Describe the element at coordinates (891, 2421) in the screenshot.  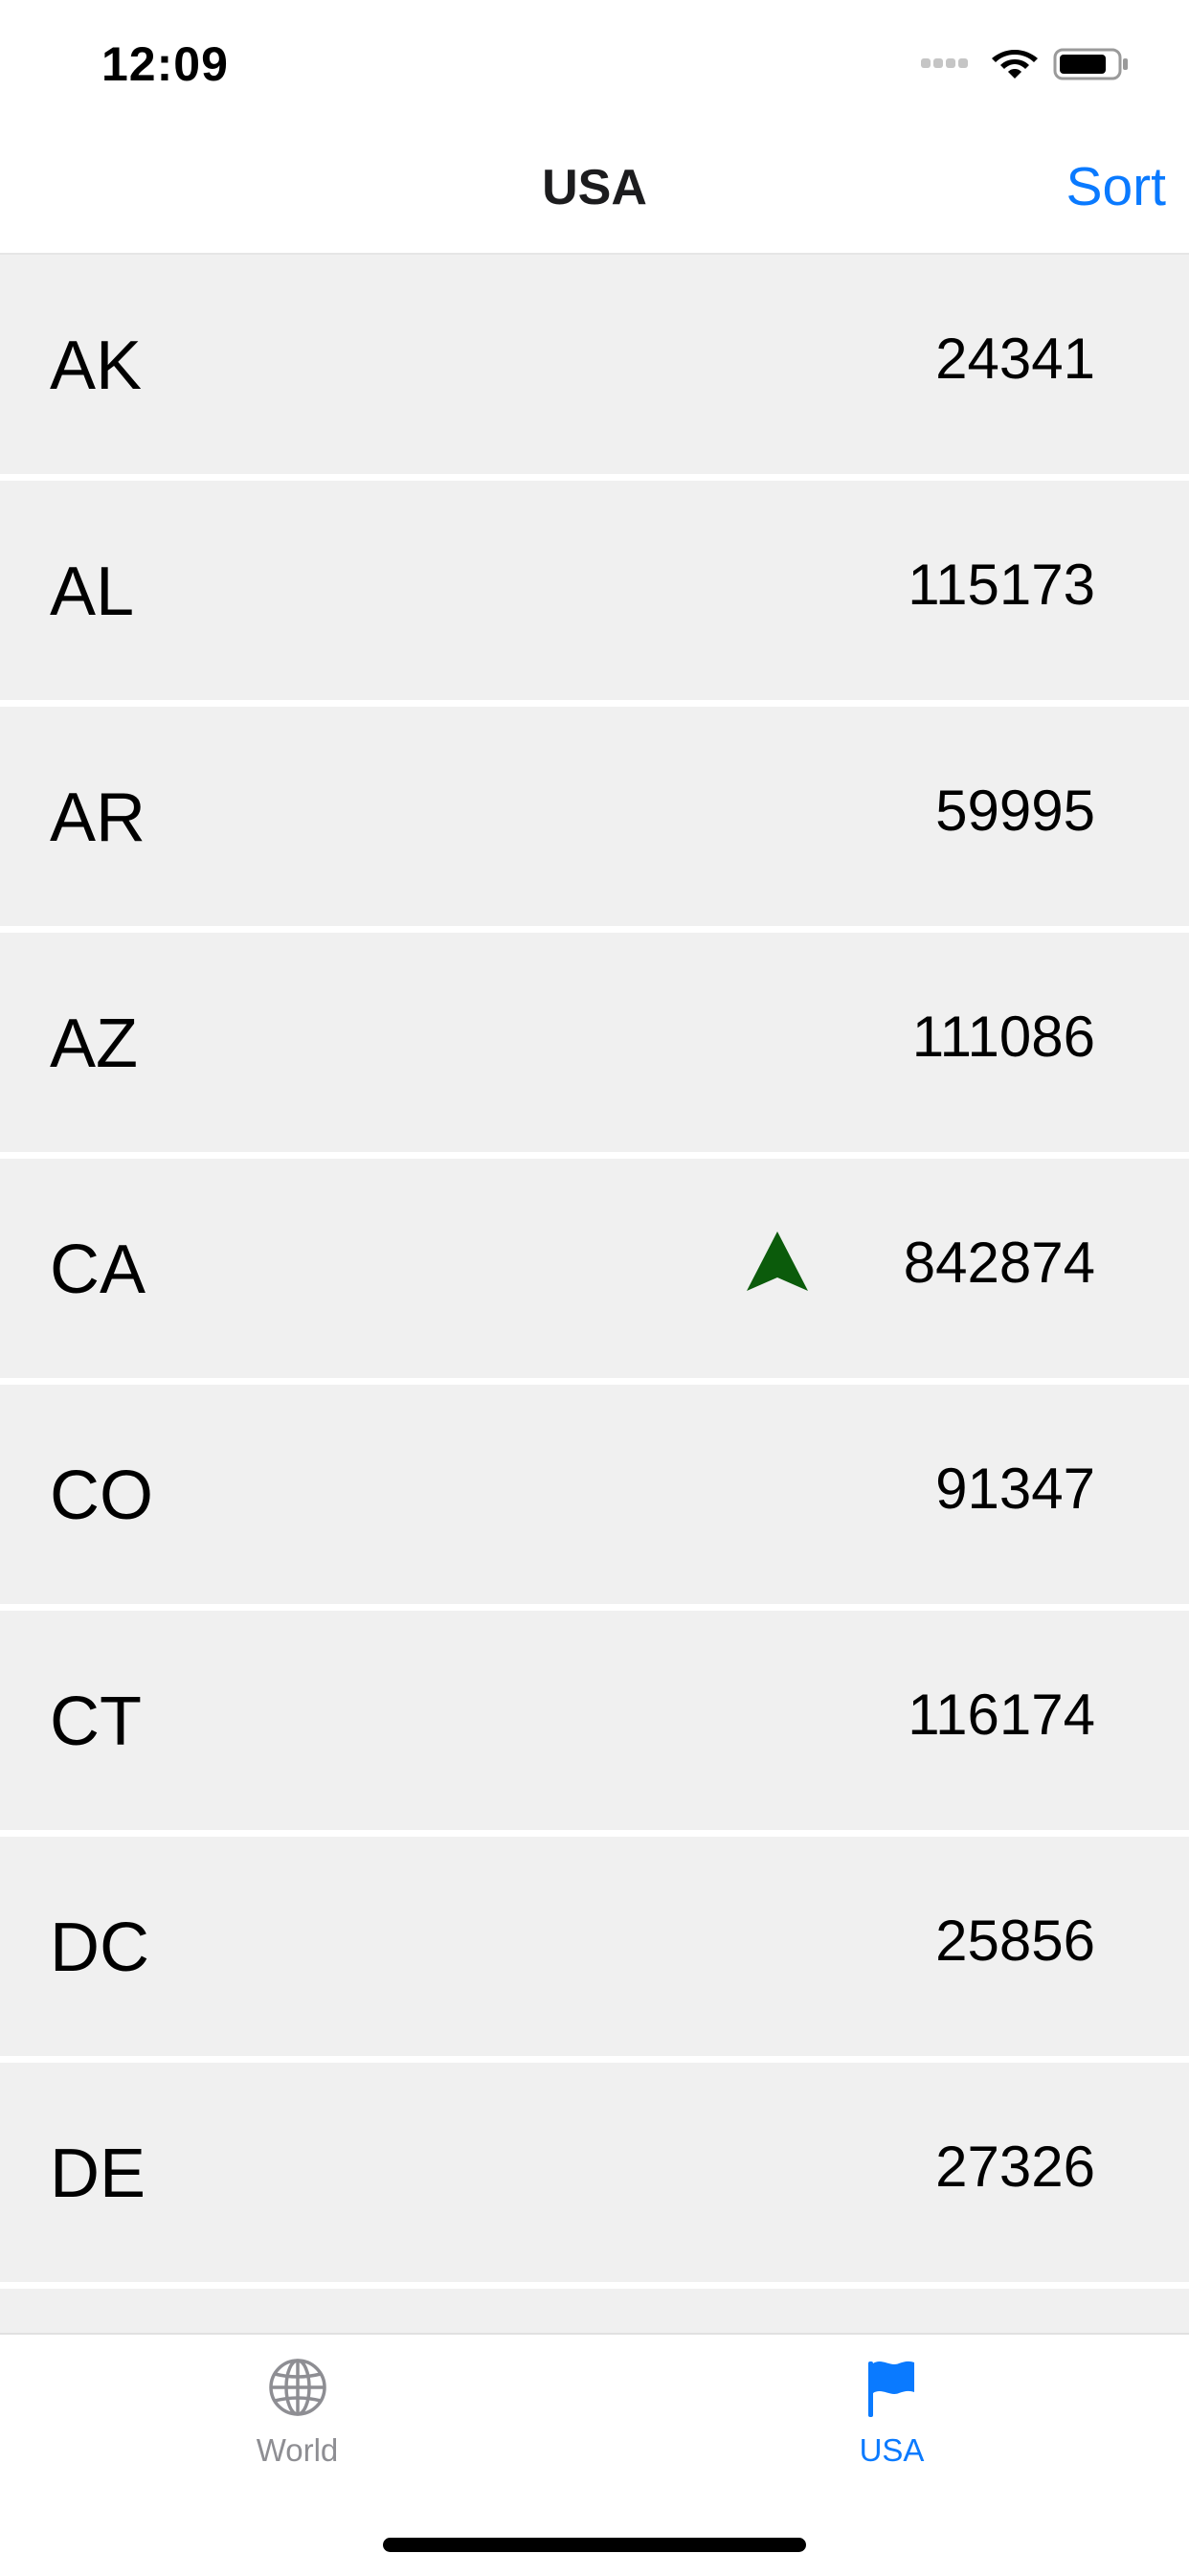
I see `tab-usa: USA` at that location.